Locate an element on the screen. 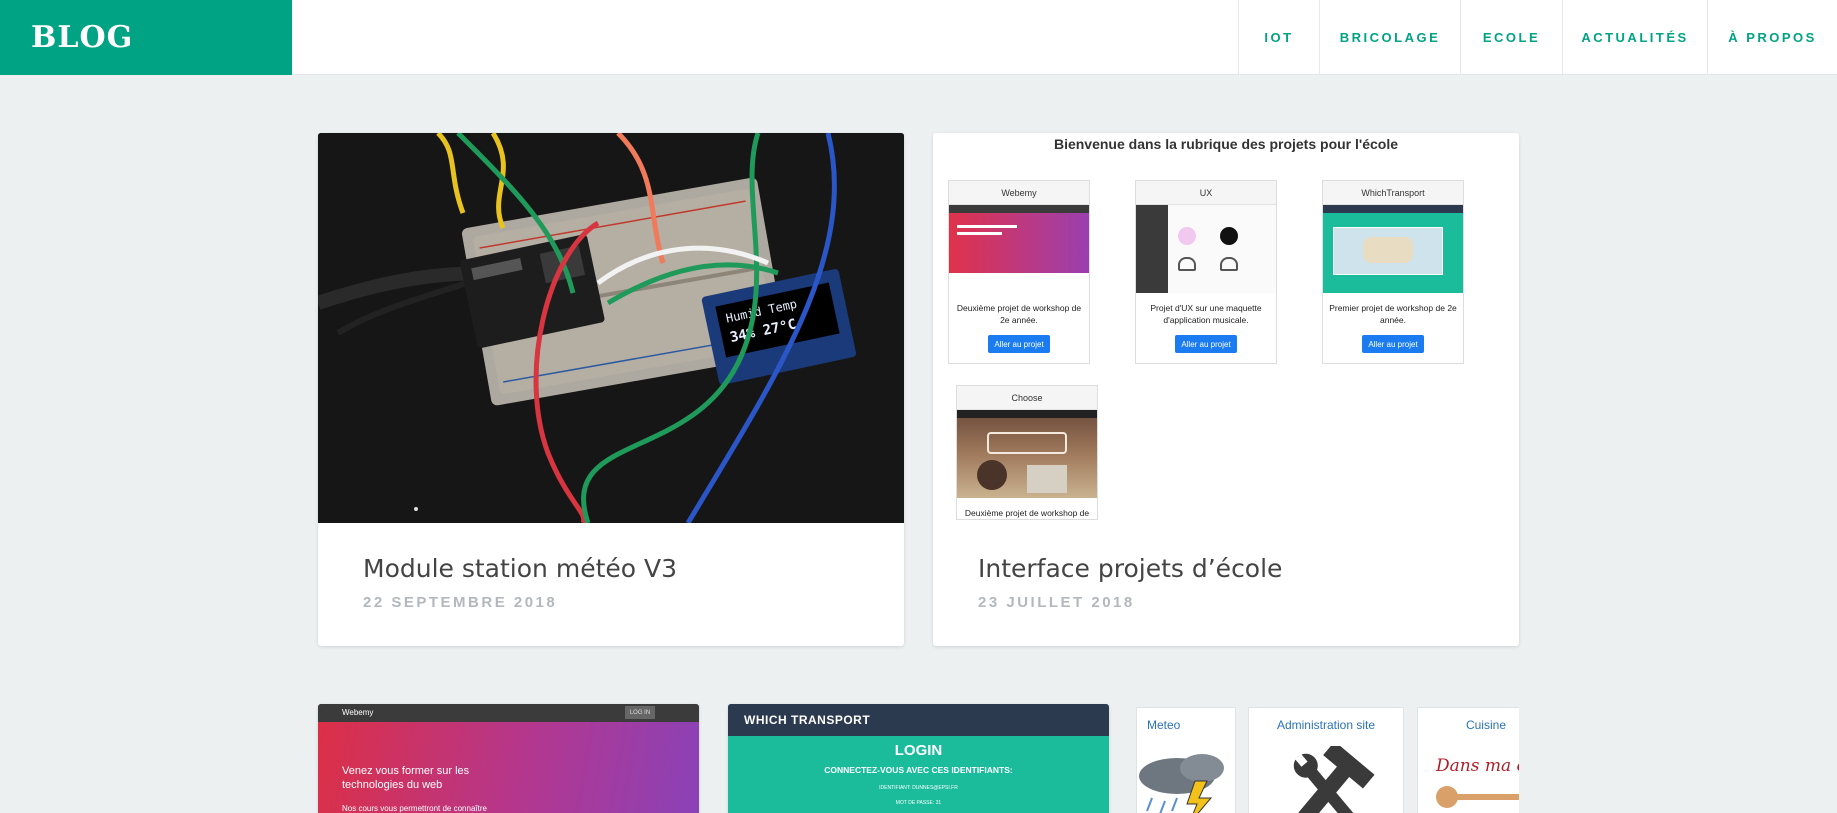 The height and width of the screenshot is (813, 1837). nav-item-a-propos: À PROPOS is located at coordinates (1772, 37).